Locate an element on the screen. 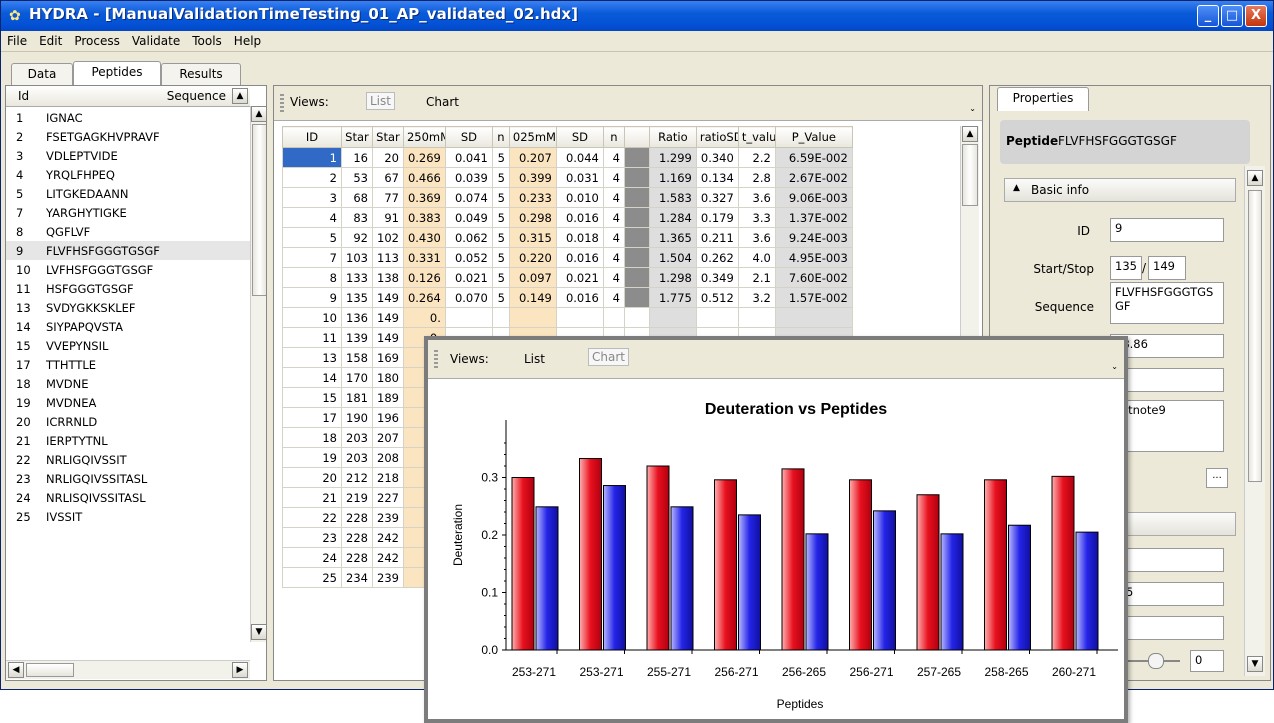  table-cell: 18 is located at coordinates (312, 437).